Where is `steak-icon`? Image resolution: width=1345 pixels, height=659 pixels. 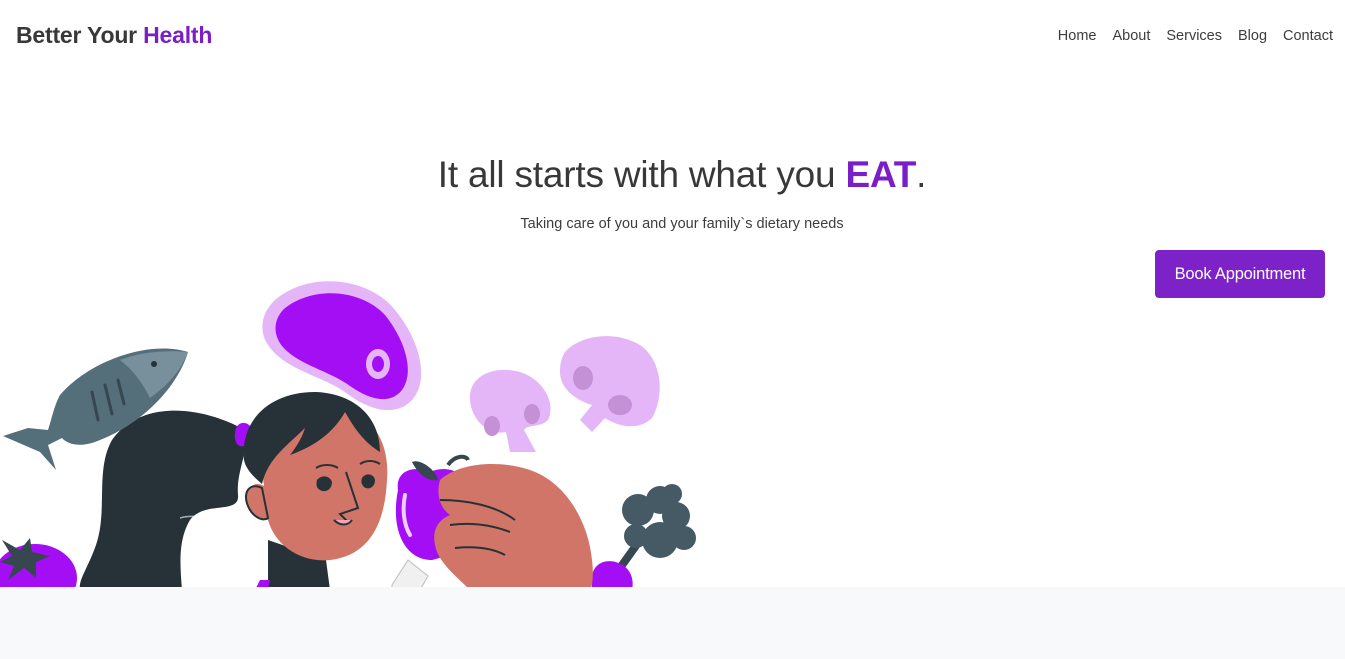 steak-icon is located at coordinates (342, 346).